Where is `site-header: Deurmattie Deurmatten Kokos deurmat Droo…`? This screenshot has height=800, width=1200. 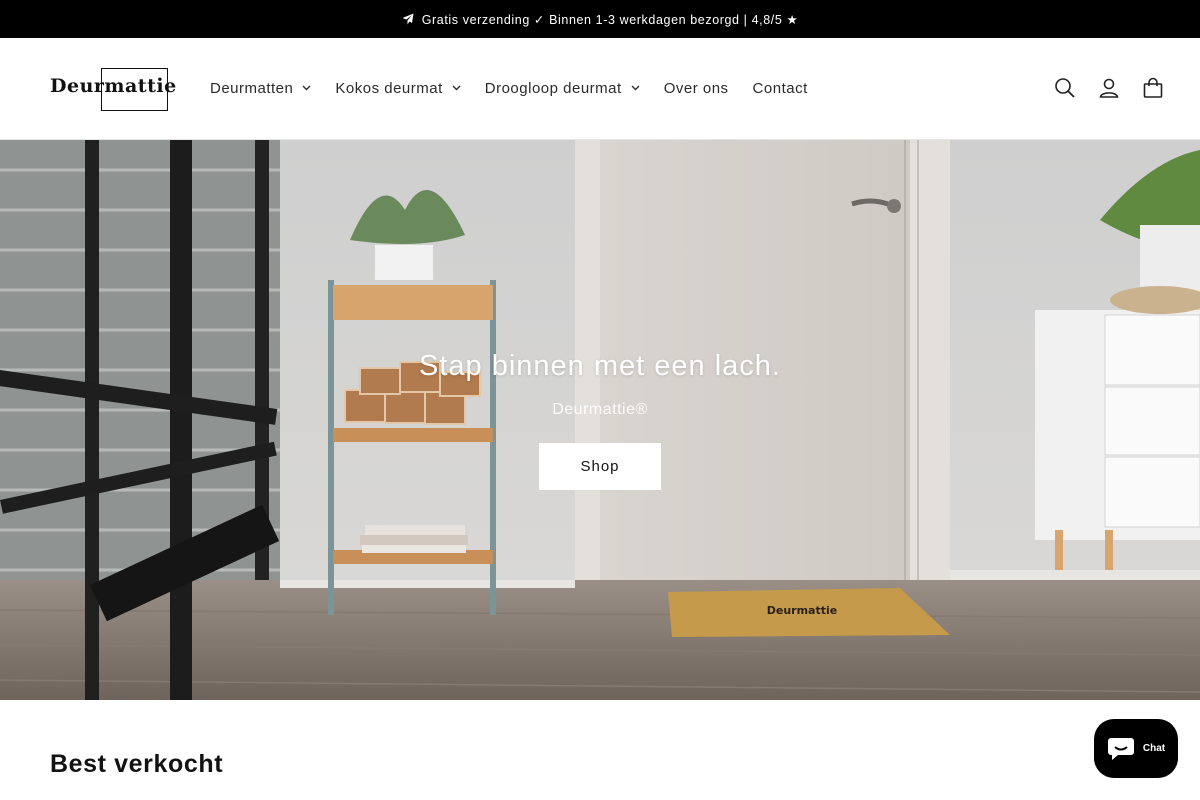 site-header: Deurmattie Deurmatten Kokos deurmat Droo… is located at coordinates (600, 89).